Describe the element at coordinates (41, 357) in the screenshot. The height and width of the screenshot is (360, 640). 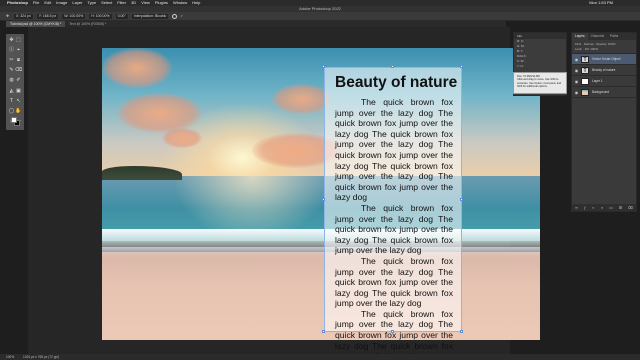
I see `document-size: 1024 px x 768 px (72 ppi)` at that location.